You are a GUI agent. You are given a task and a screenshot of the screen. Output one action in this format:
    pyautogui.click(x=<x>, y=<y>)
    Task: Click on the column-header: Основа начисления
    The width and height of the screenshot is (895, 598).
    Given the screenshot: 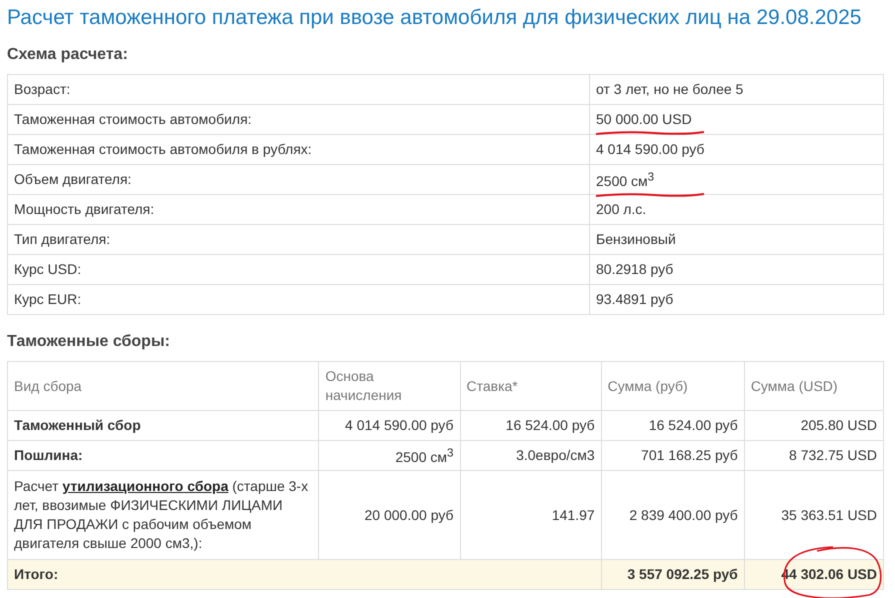 What is the action you would take?
    pyautogui.click(x=389, y=386)
    